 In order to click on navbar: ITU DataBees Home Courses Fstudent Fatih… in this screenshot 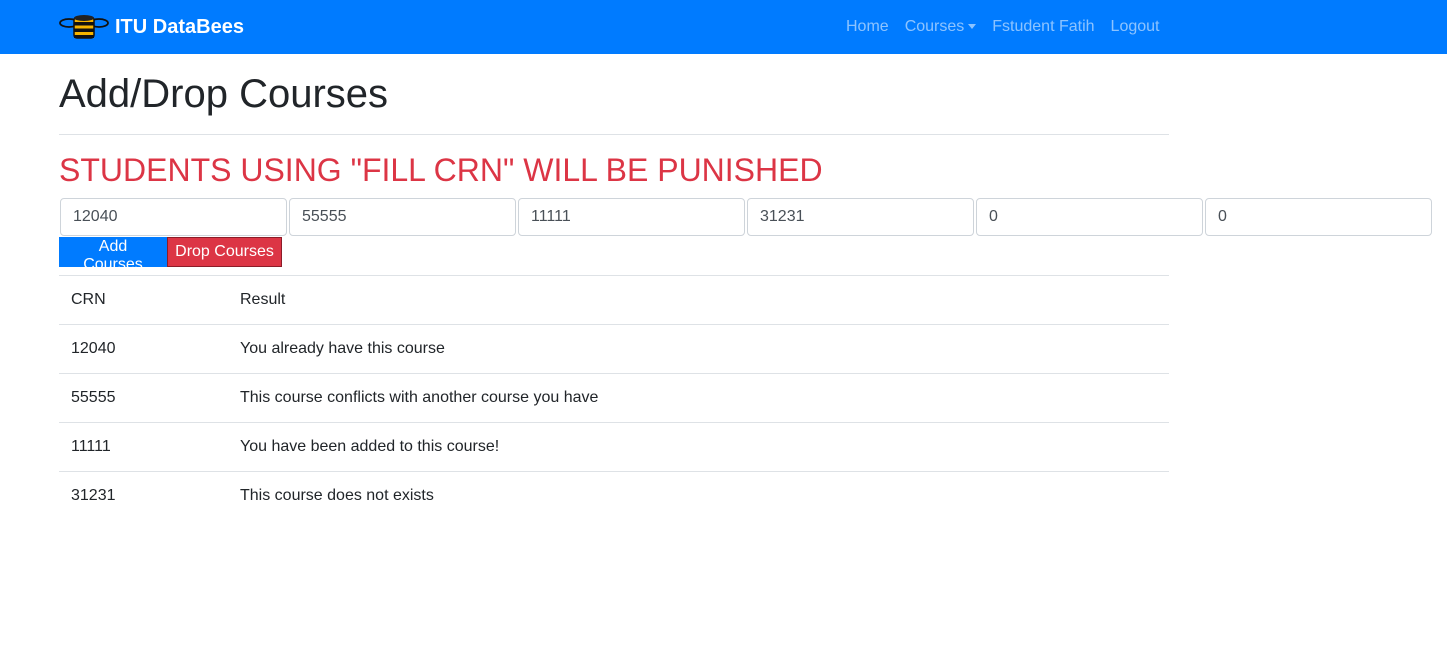, I will do `click(723, 27)`.